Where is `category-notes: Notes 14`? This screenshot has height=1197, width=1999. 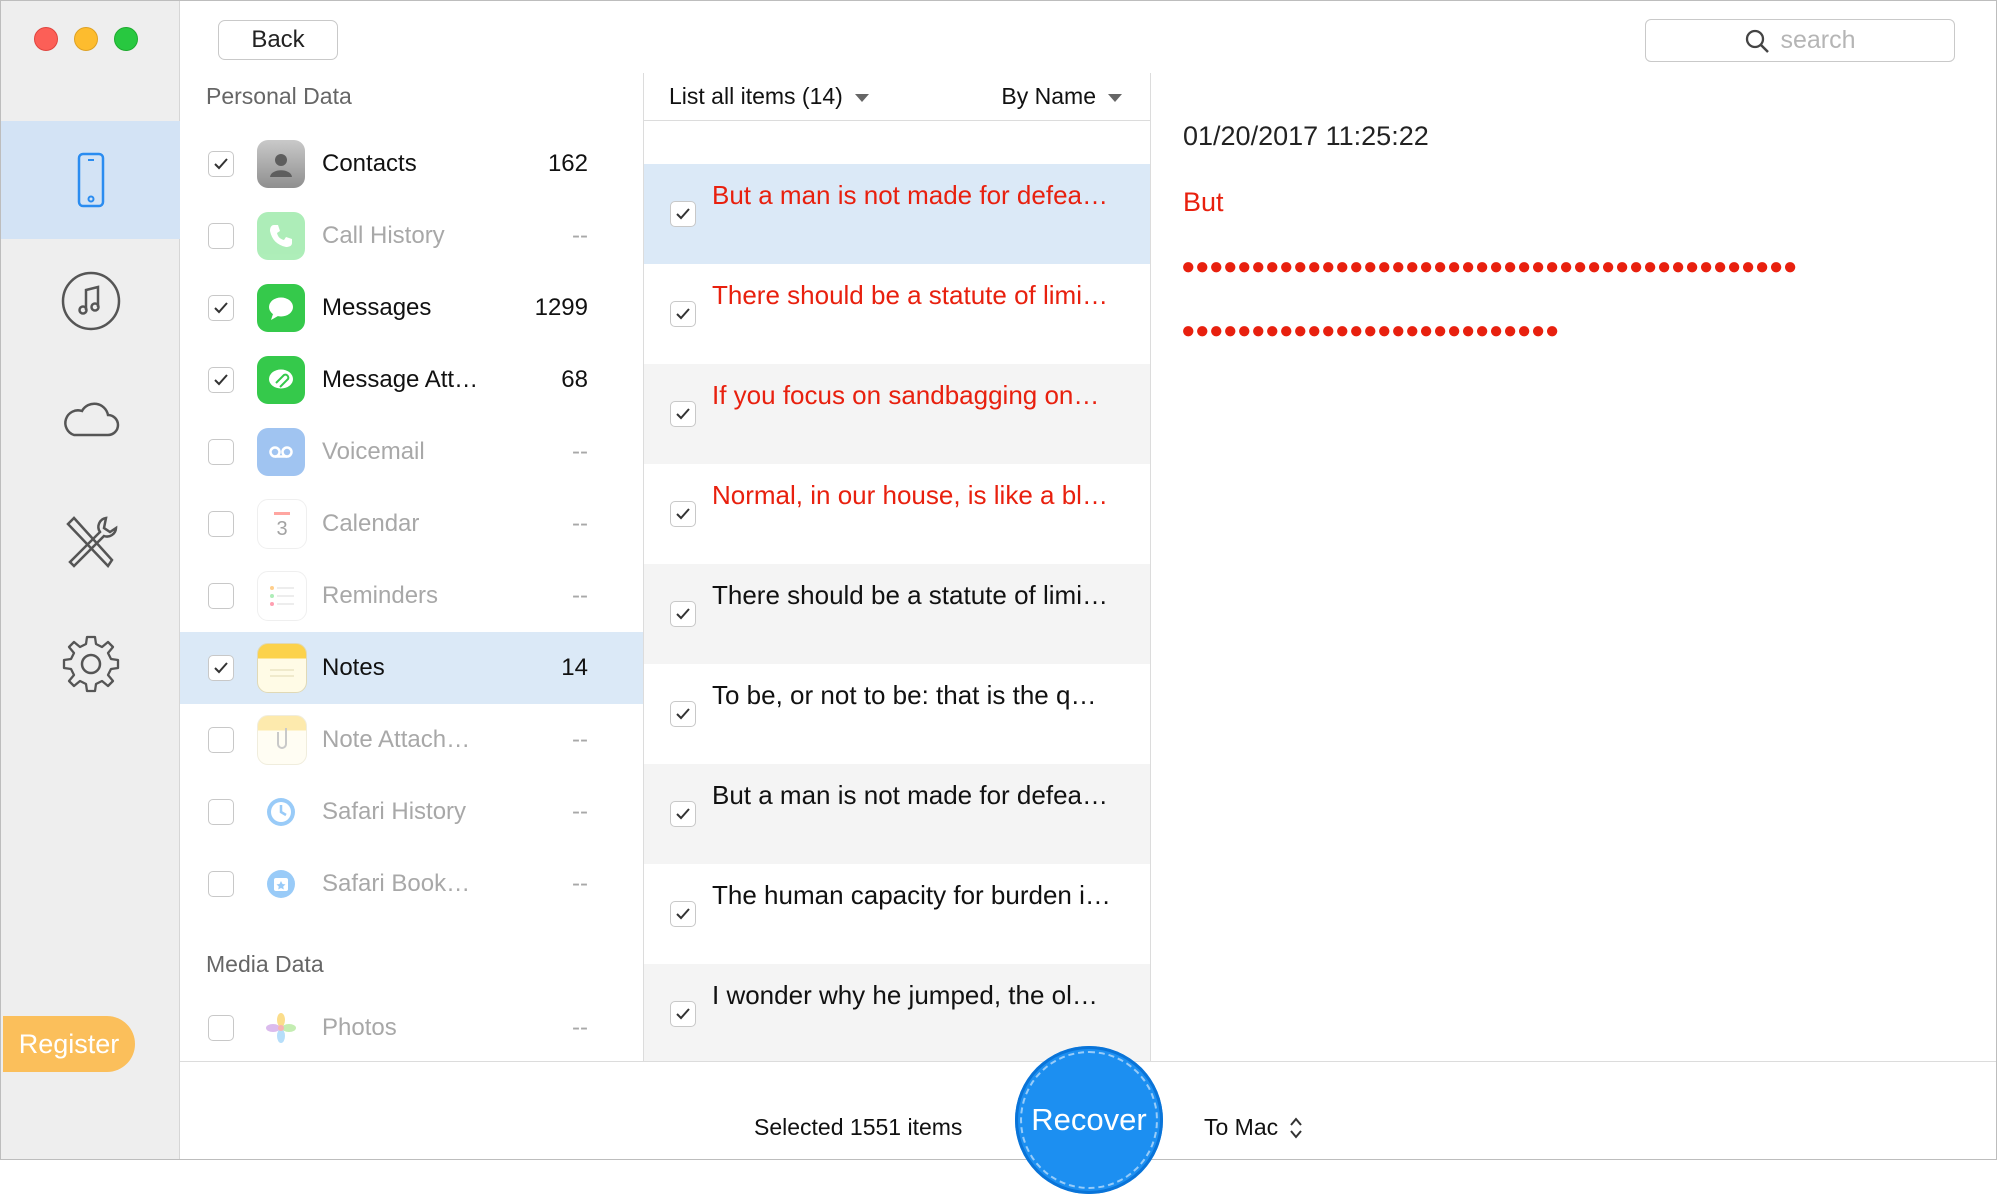 category-notes: Notes 14 is located at coordinates (411, 668).